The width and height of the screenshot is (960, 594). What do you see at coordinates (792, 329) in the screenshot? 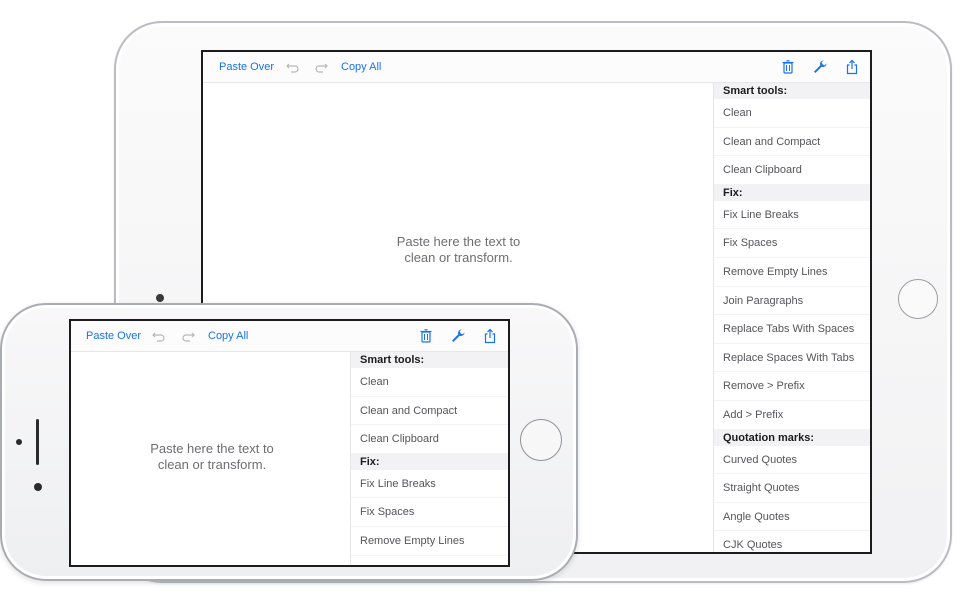
I see `tool-replace-tabs-with-spaces: Replace Tabs With Spaces` at bounding box center [792, 329].